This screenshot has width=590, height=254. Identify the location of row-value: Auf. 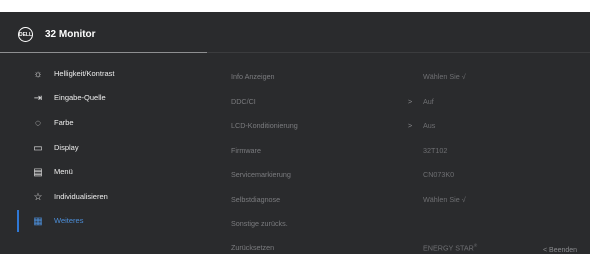
(428, 101).